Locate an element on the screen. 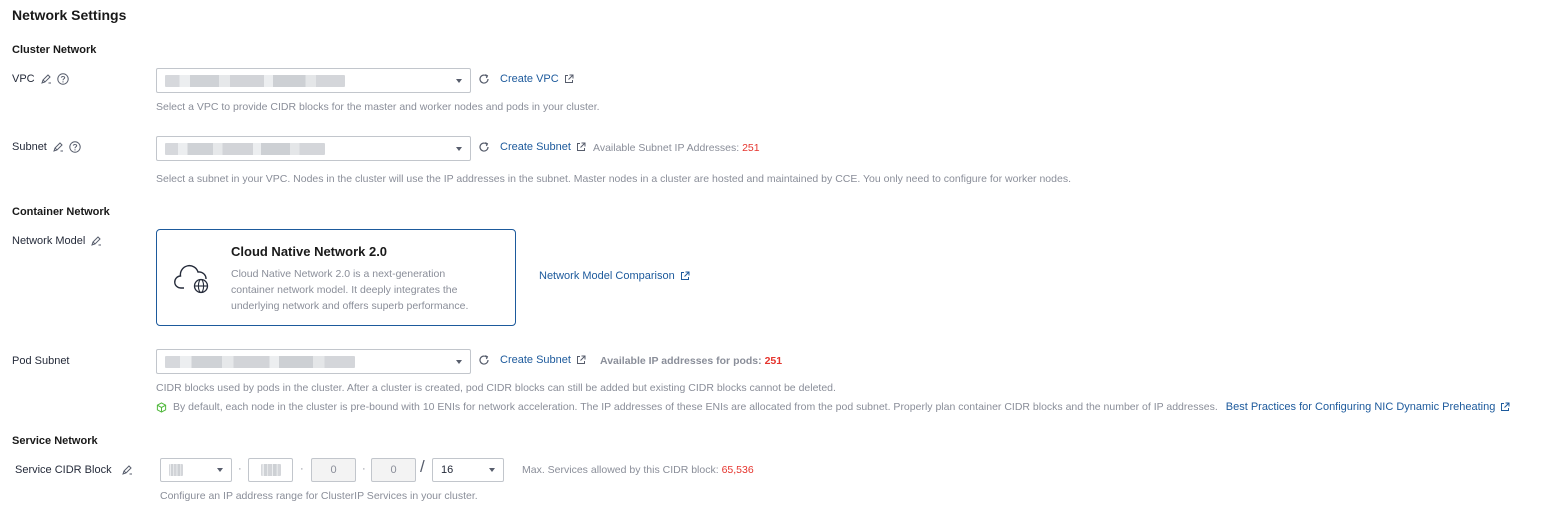  cidr-slash: / is located at coordinates (422, 466).